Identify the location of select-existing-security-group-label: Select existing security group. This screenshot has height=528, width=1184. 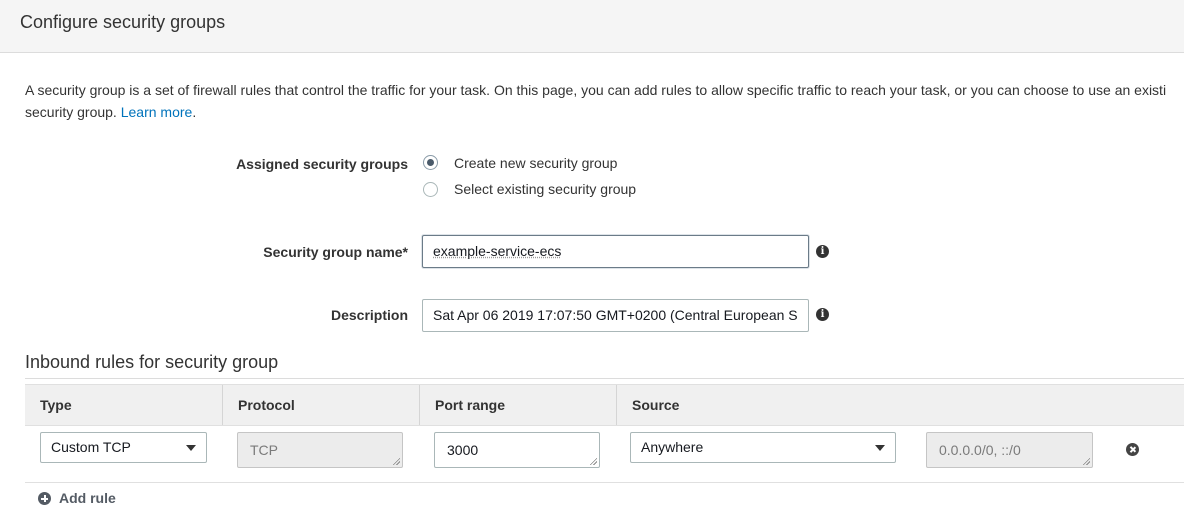
(545, 189).